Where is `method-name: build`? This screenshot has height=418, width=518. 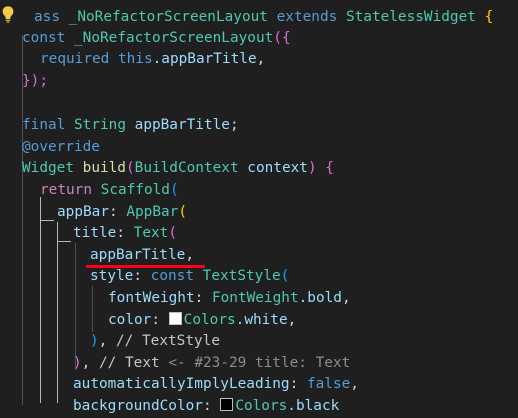 method-name: build is located at coordinates (104, 168).